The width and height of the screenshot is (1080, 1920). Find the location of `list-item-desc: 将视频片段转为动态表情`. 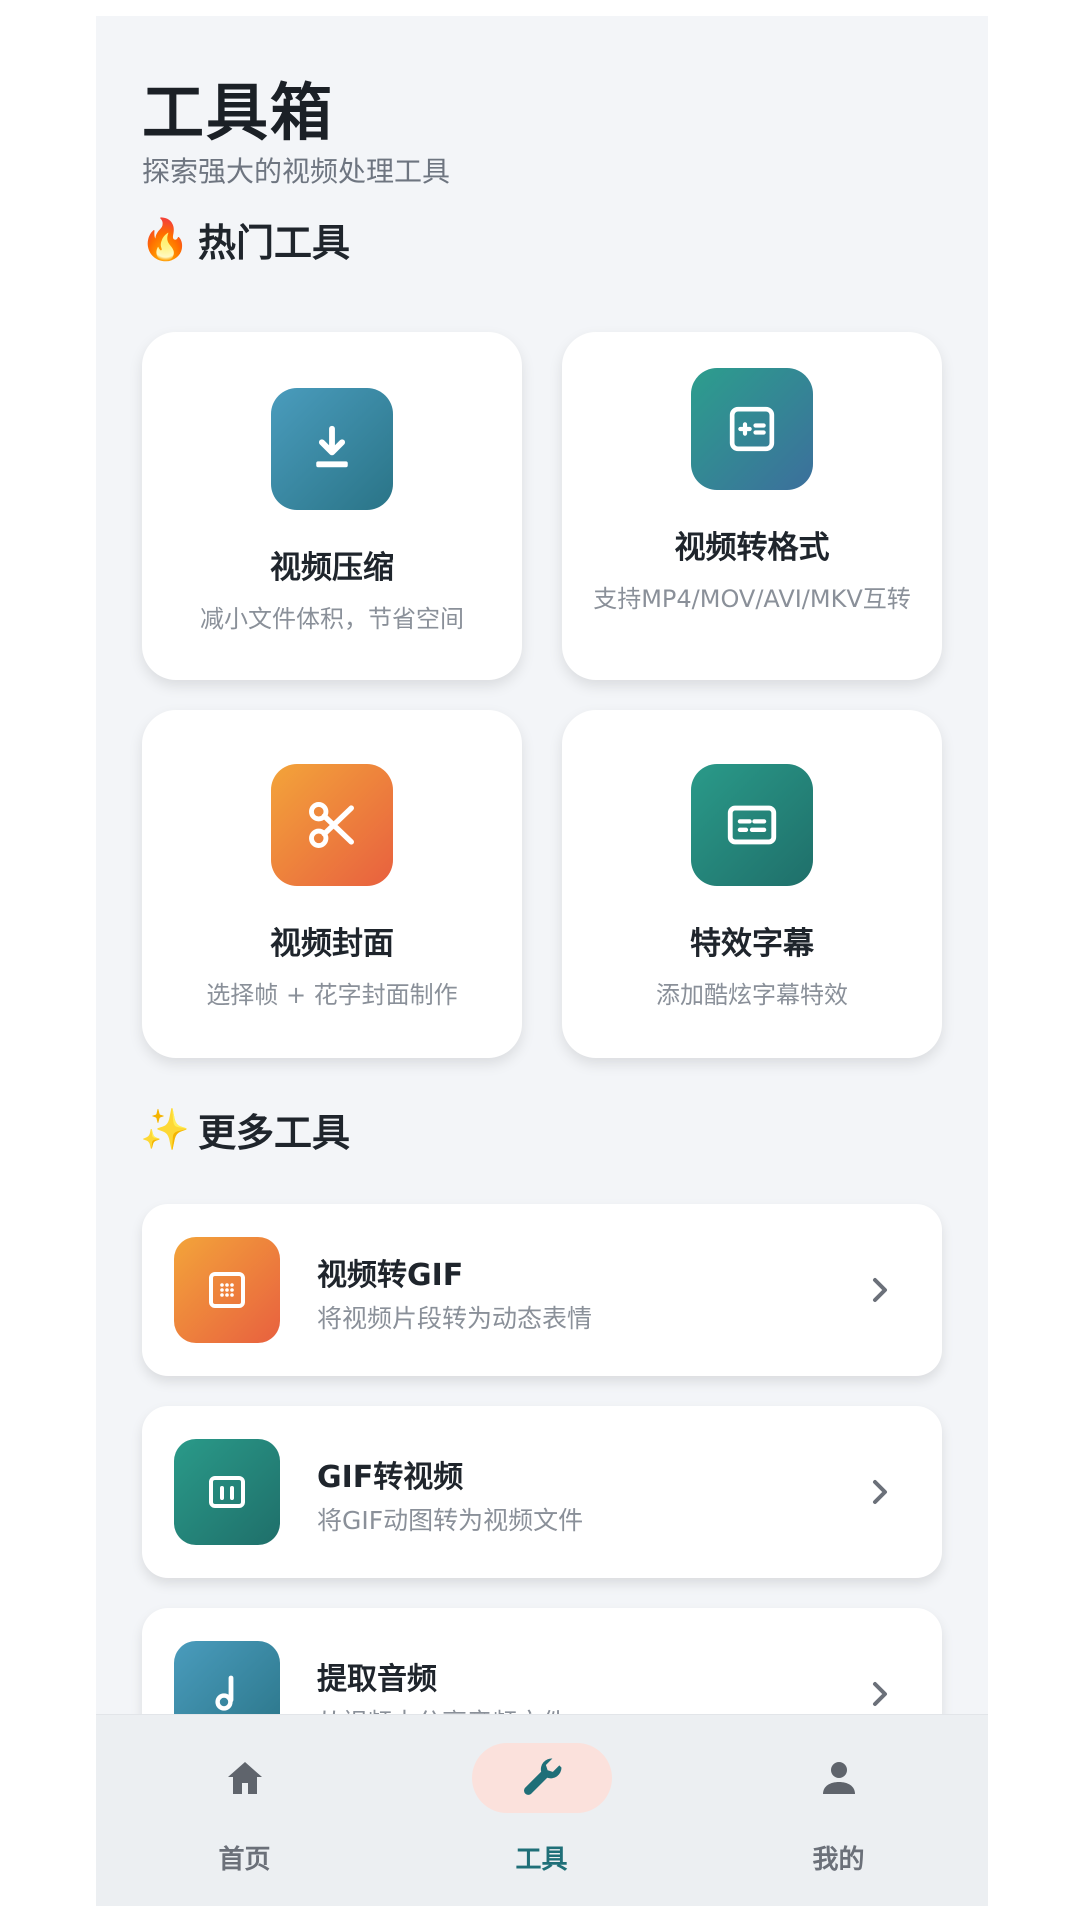

list-item-desc: 将视频片段转为动态表情 is located at coordinates (455, 1318).